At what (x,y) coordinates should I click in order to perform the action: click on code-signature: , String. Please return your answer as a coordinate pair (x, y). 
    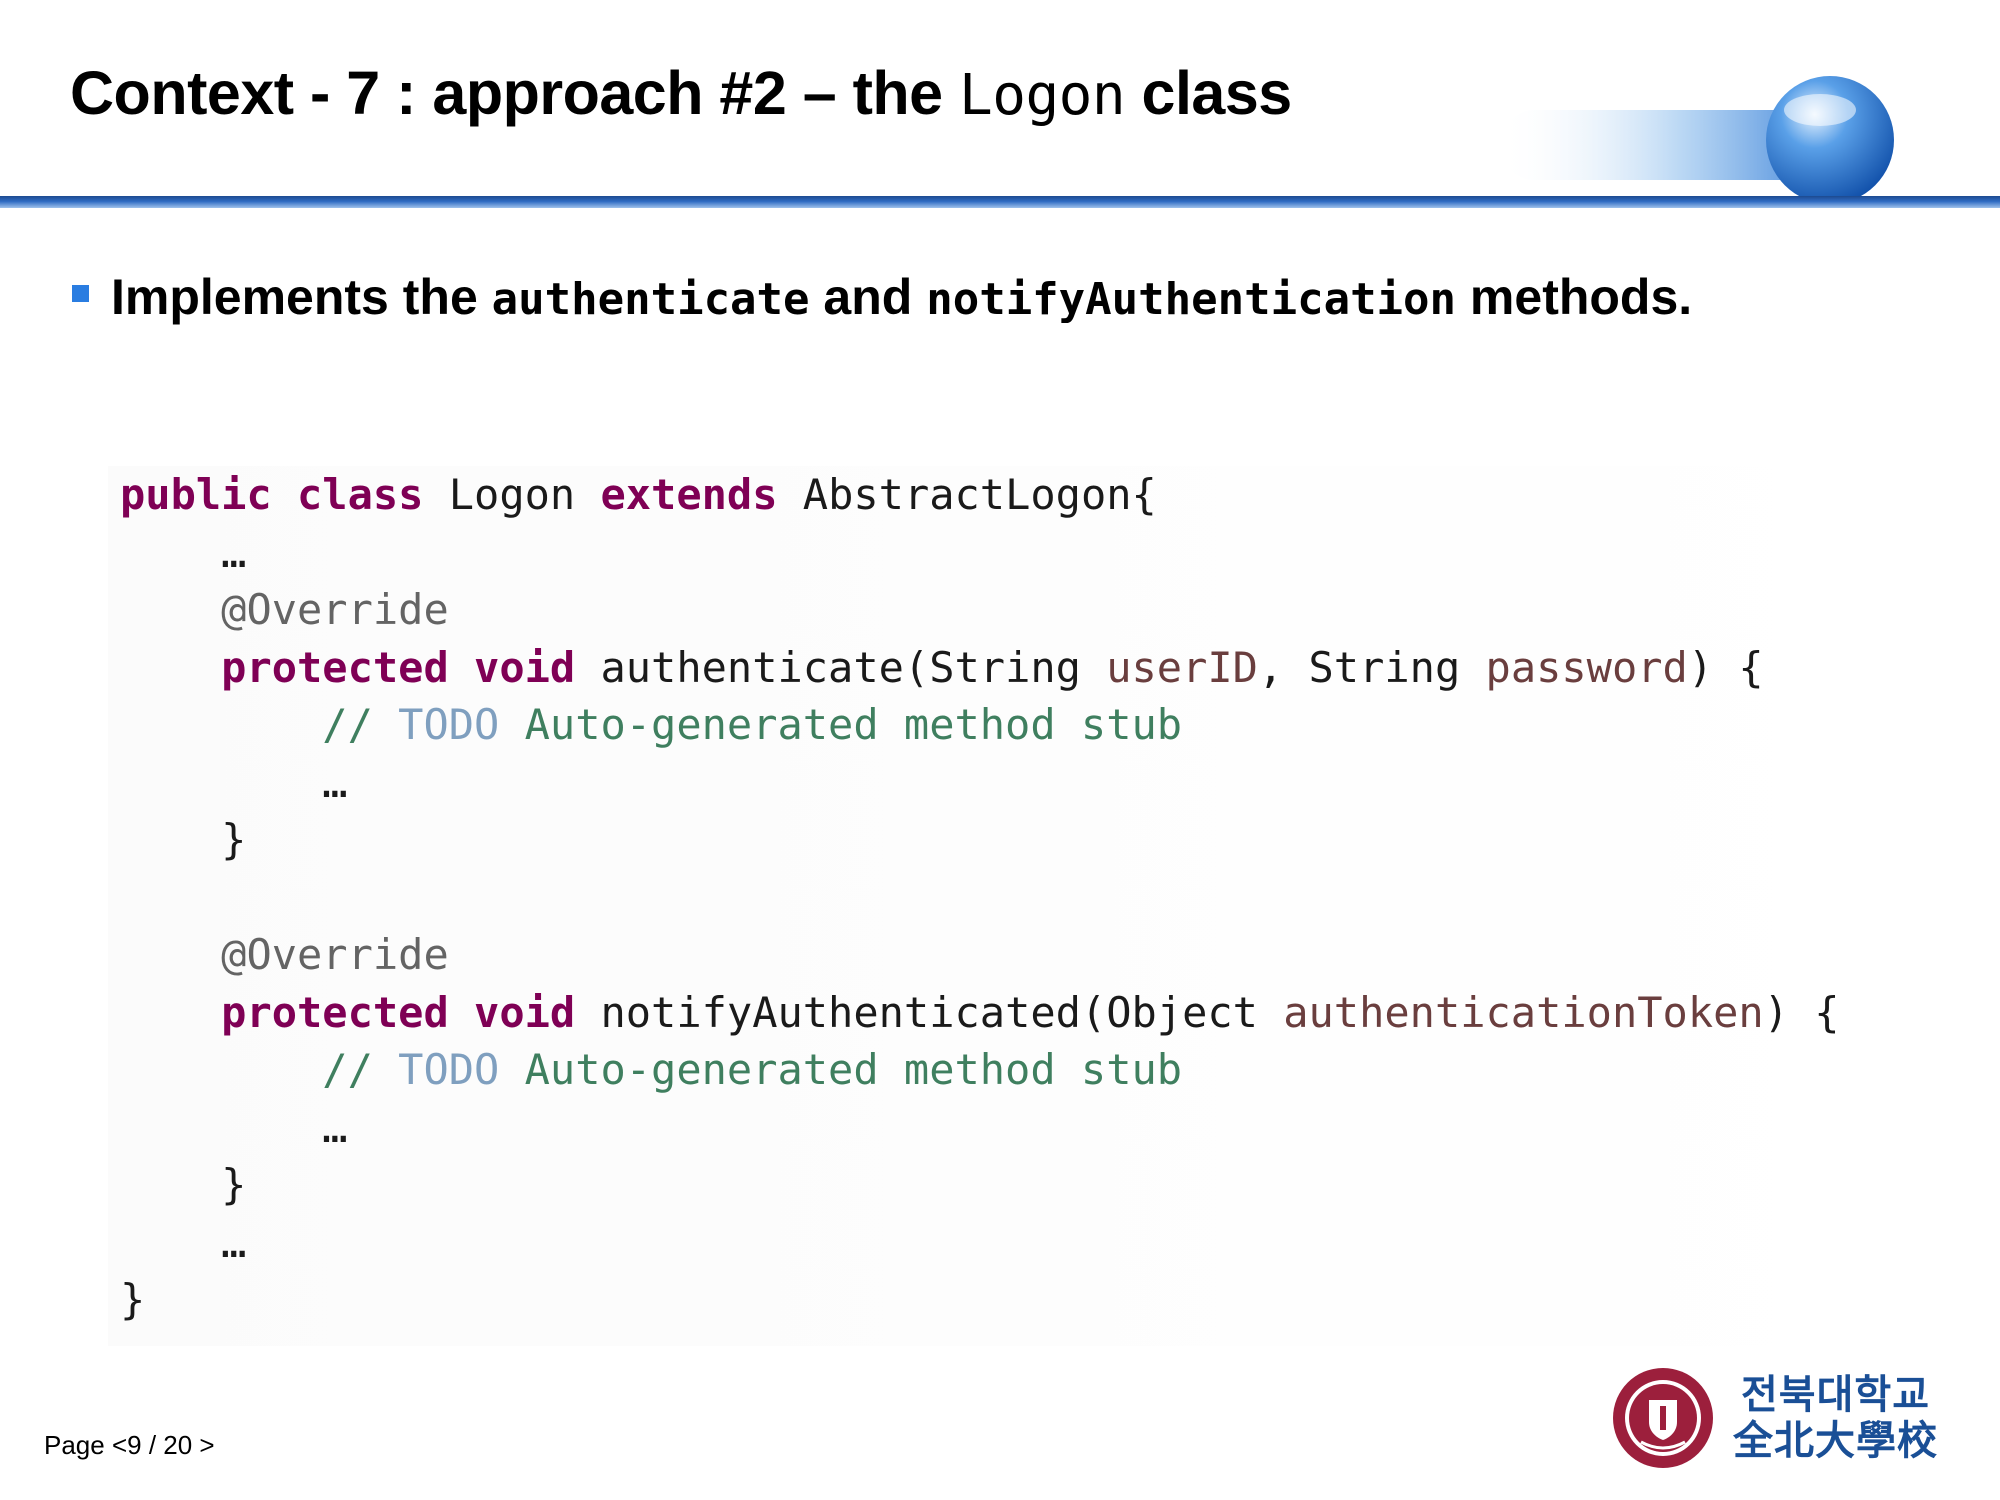
    Looking at the image, I should click on (1359, 667).